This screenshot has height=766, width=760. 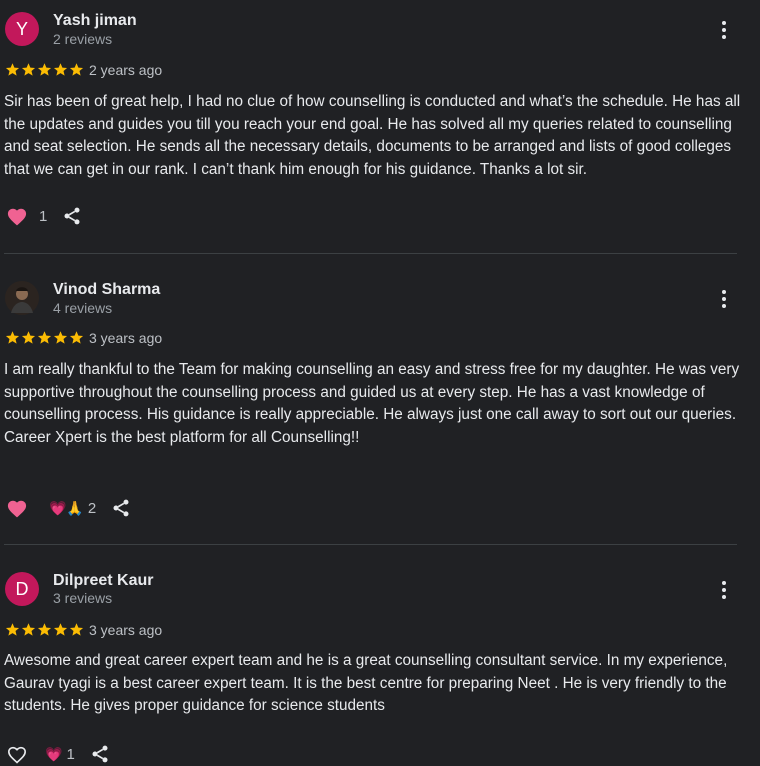 What do you see at coordinates (126, 70) in the screenshot?
I see `review-date: 2 years ago` at bounding box center [126, 70].